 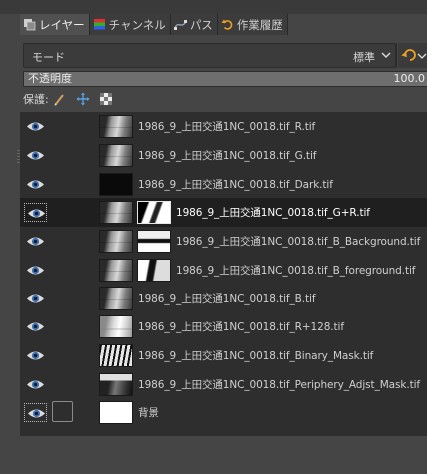 I want to click on layer-row: 1986_9_上田交通1NC_0018.tif_B_Background.tif, so click(x=223, y=241).